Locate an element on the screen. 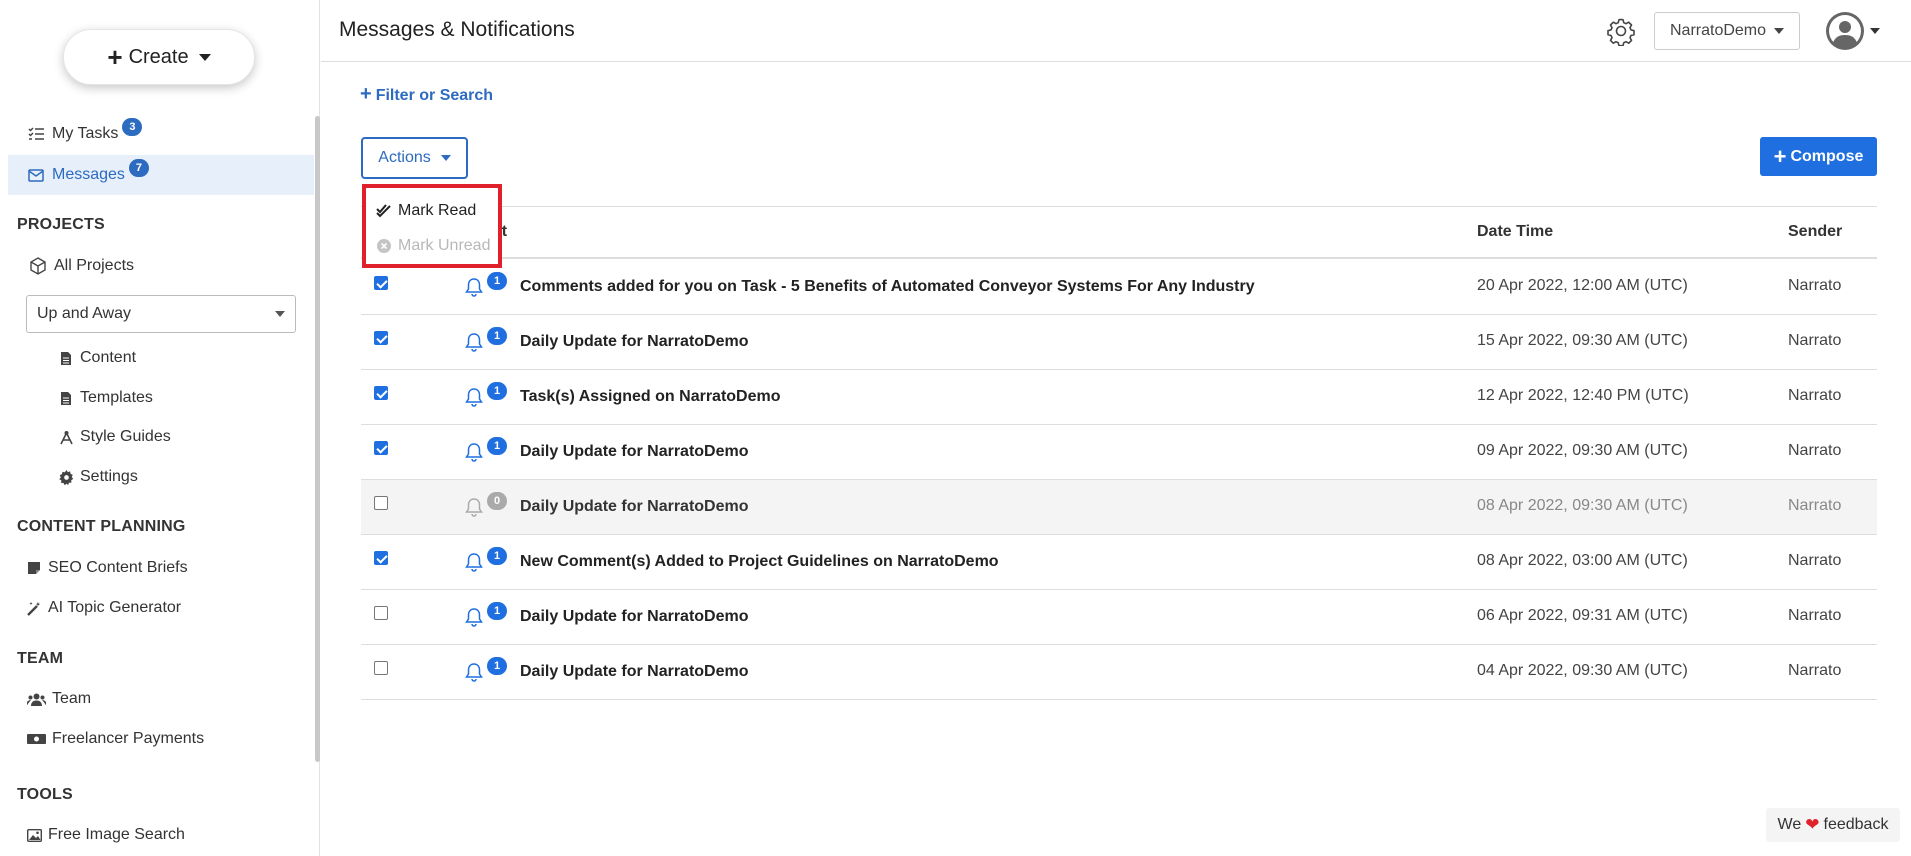 The height and width of the screenshot is (856, 1911). sidebar-item-free-image-search: Free Image Search is located at coordinates (105, 835).